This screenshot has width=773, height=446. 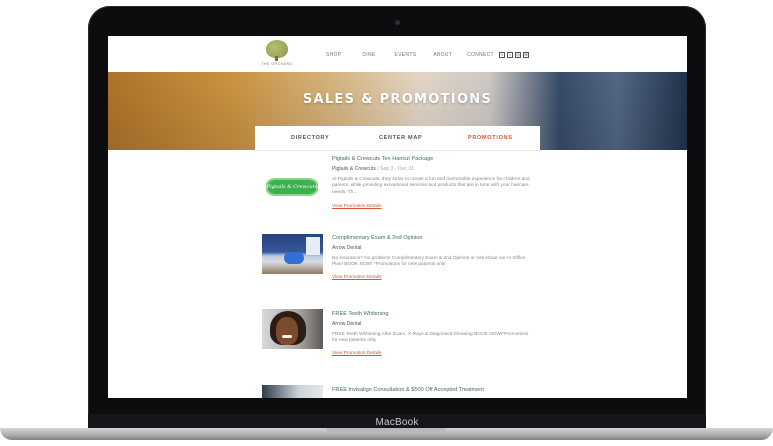 I want to click on pigtails-logo: Pigtails & Crewcuts, so click(x=292, y=187).